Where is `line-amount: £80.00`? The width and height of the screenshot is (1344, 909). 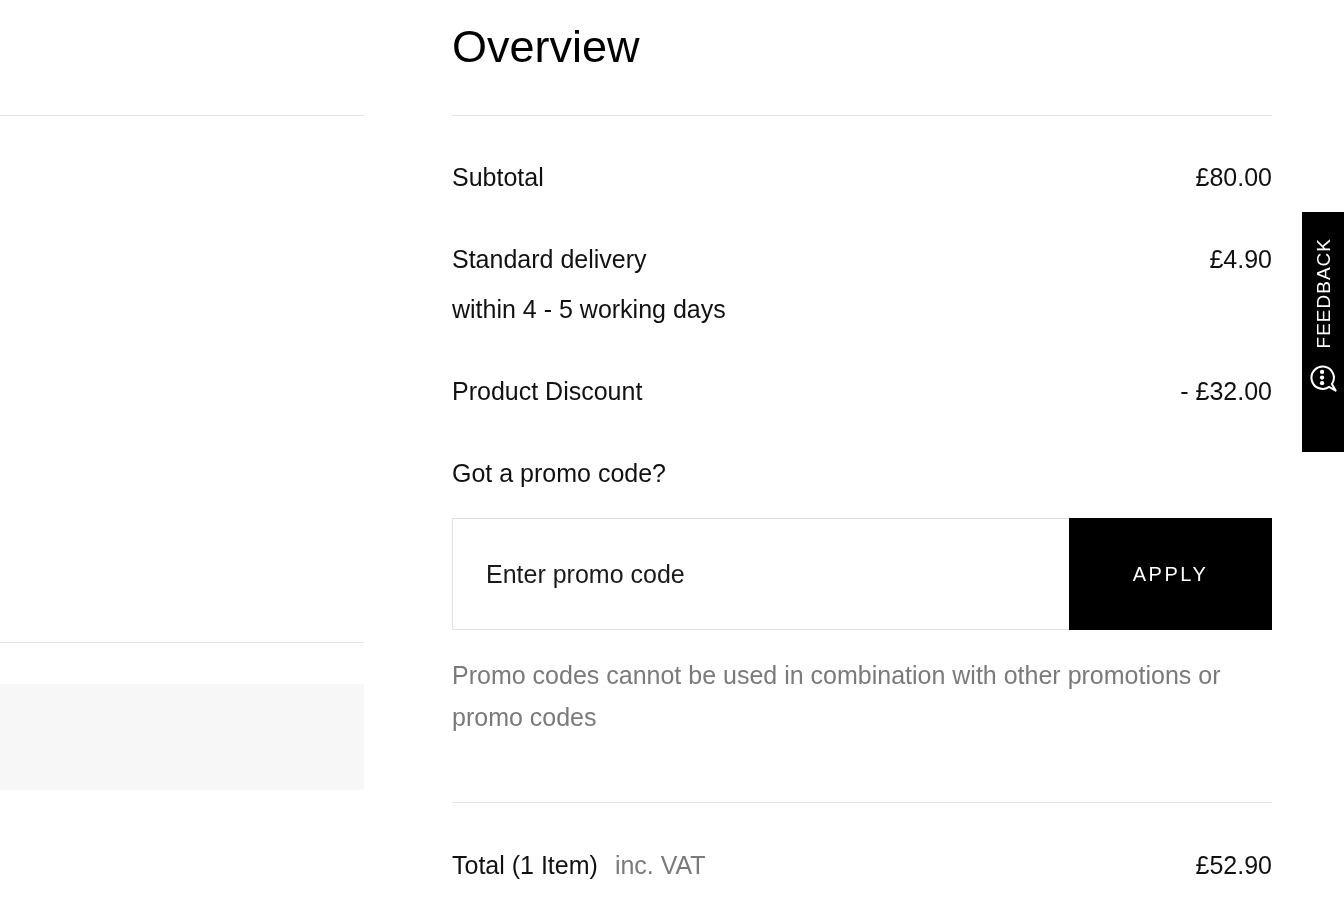 line-amount: £80.00 is located at coordinates (1233, 177).